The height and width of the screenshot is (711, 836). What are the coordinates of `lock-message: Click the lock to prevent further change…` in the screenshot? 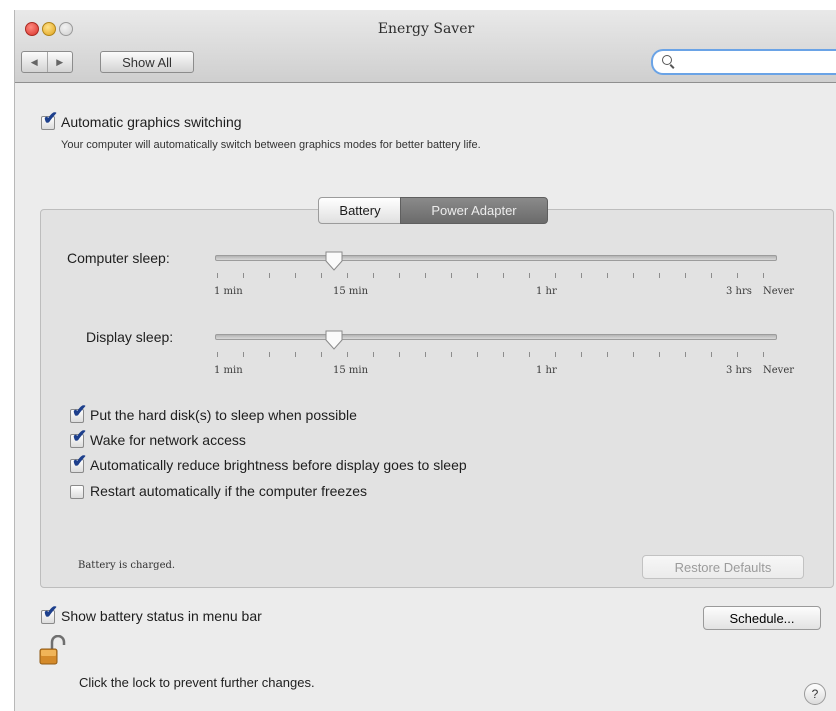 It's located at (197, 682).